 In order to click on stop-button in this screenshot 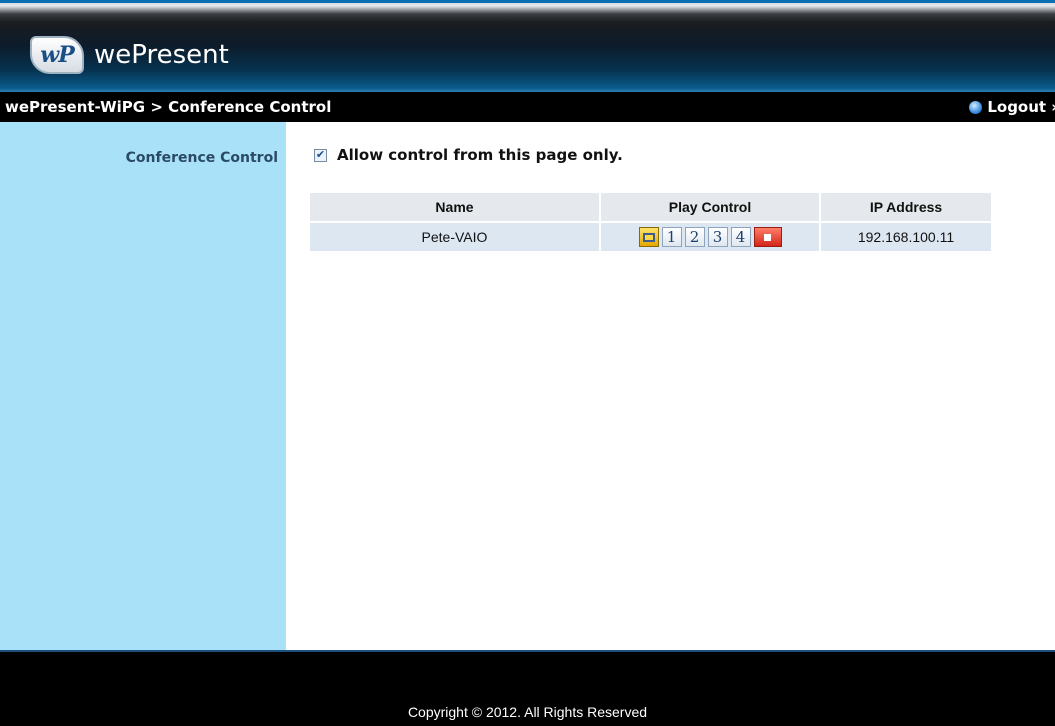, I will do `click(767, 237)`.